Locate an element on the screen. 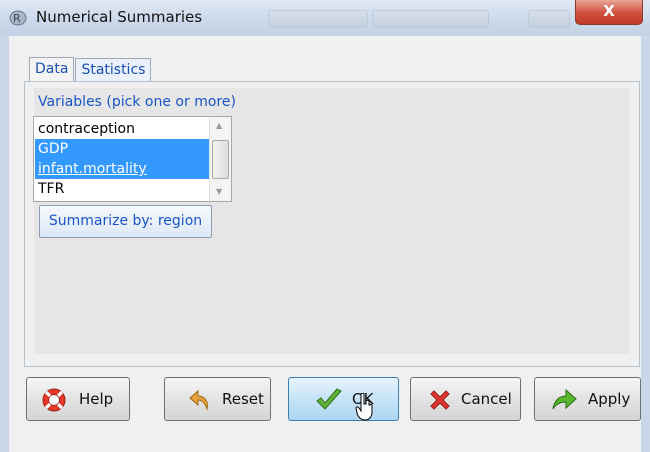  cancel-button: Cancel is located at coordinates (465, 399).